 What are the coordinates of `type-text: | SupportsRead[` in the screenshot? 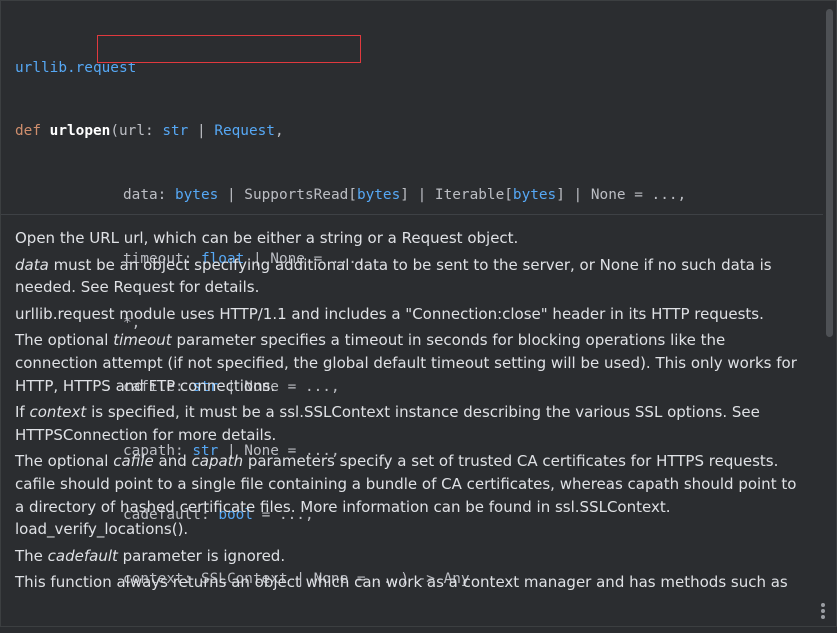 It's located at (287, 195).